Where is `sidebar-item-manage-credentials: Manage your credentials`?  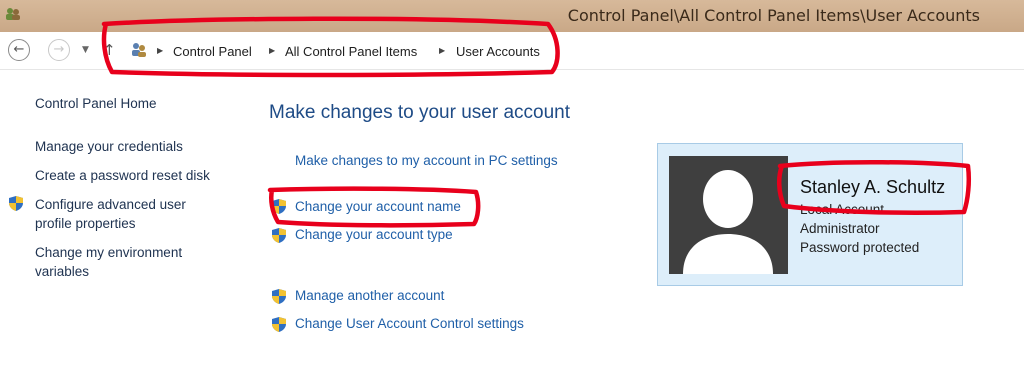 sidebar-item-manage-credentials: Manage your credentials is located at coordinates (109, 146).